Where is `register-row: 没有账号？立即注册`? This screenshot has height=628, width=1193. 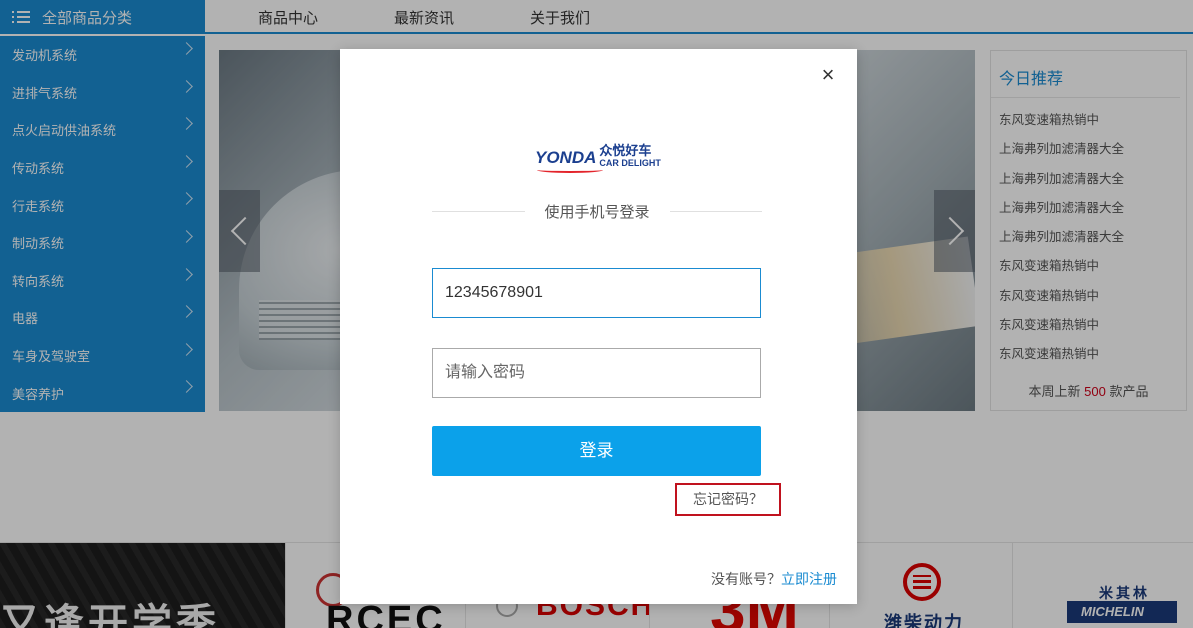
register-row: 没有账号？立即注册 is located at coordinates (774, 579).